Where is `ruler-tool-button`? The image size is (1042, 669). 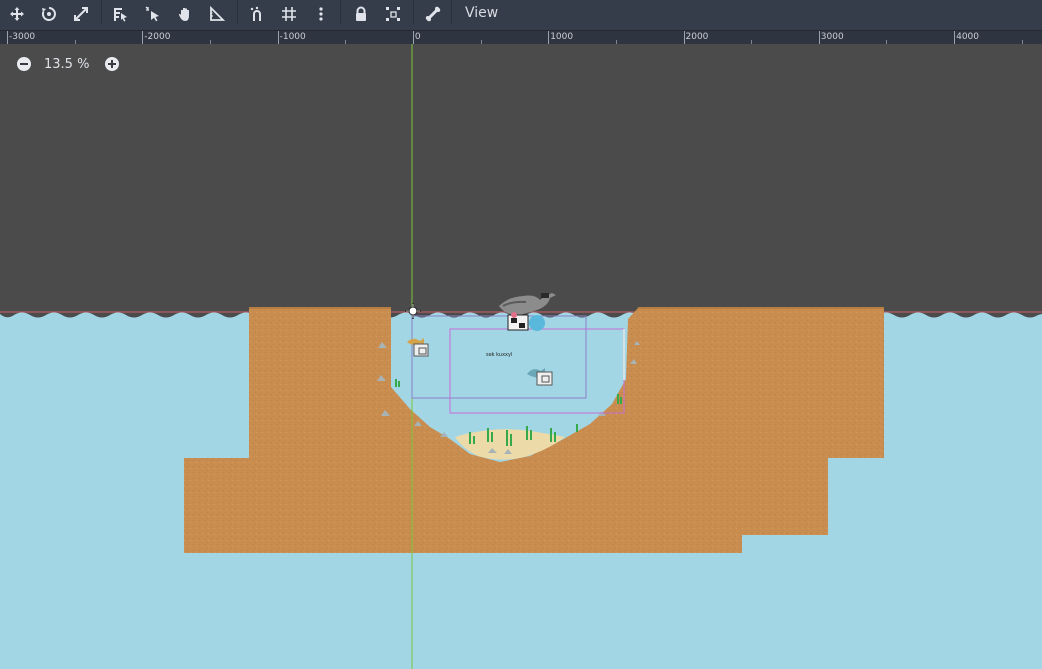
ruler-tool-button is located at coordinates (217, 14).